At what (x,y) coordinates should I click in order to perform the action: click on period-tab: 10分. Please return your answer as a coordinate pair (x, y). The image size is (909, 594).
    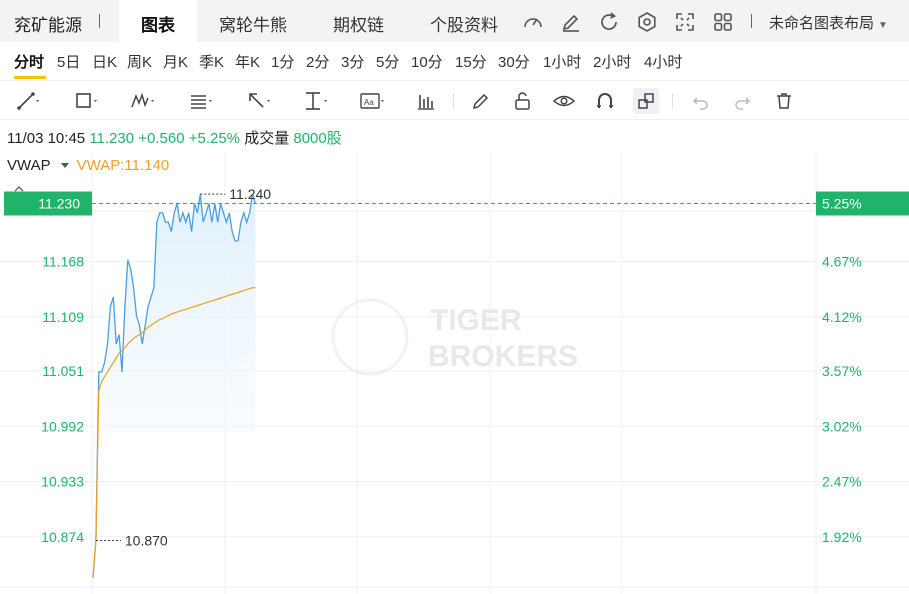
    Looking at the image, I should click on (427, 61).